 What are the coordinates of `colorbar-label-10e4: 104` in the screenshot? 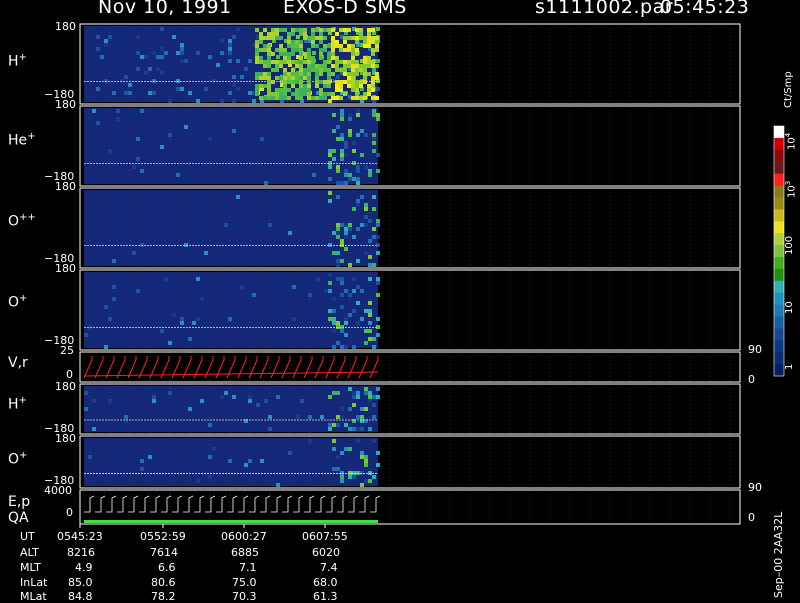 It's located at (791, 141).